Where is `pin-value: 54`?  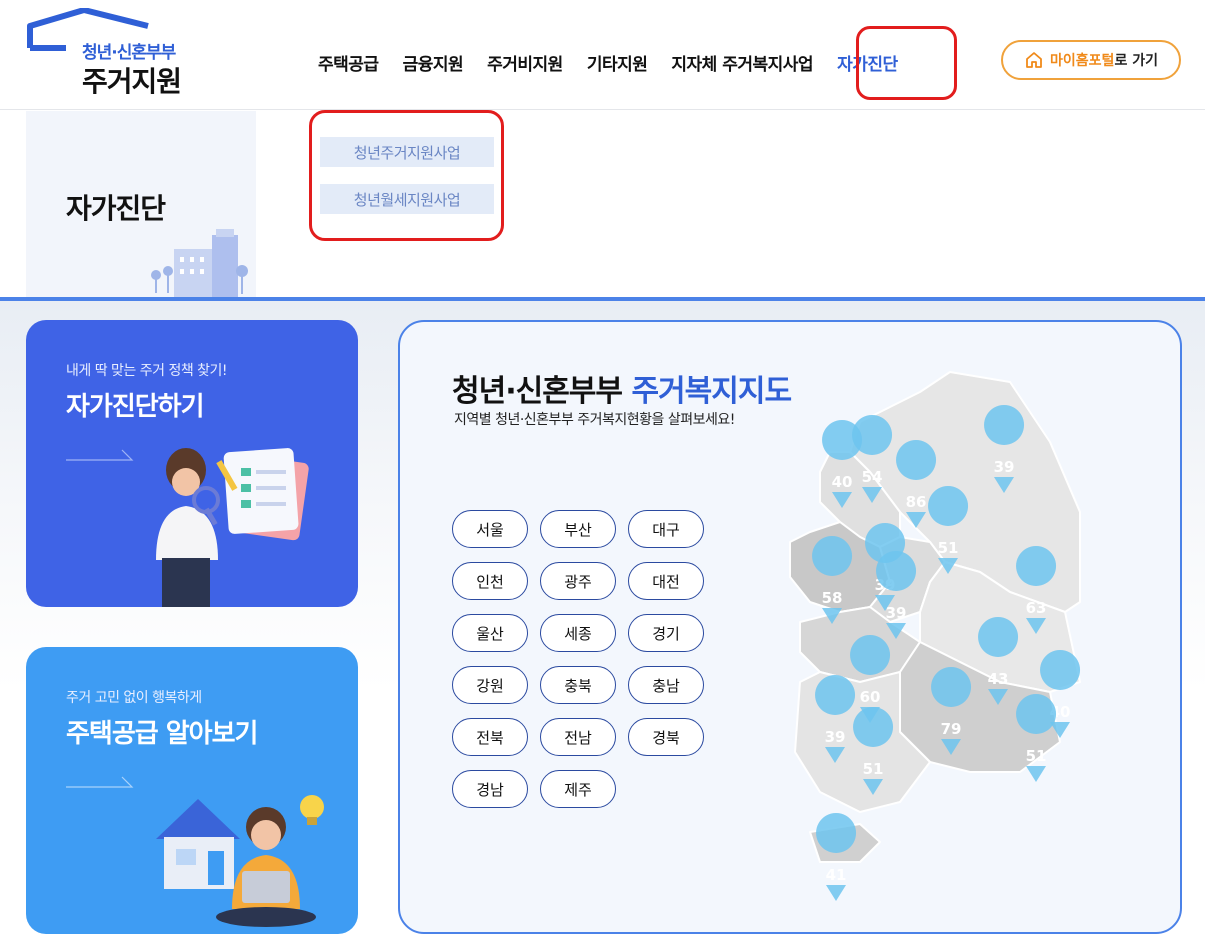
pin-value: 54 is located at coordinates (872, 477).